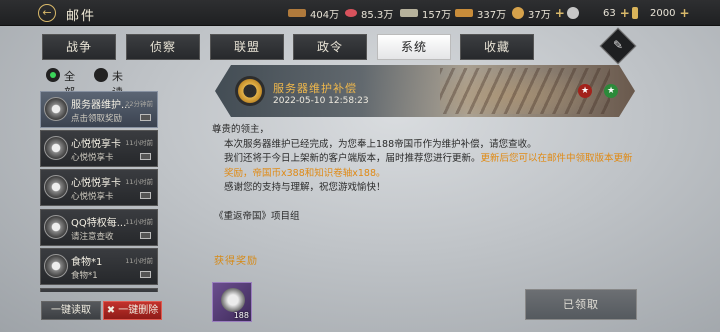  What do you see at coordinates (84, 276) in the screenshot?
I see `mail-subtitle: 食物*1` at bounding box center [84, 276].